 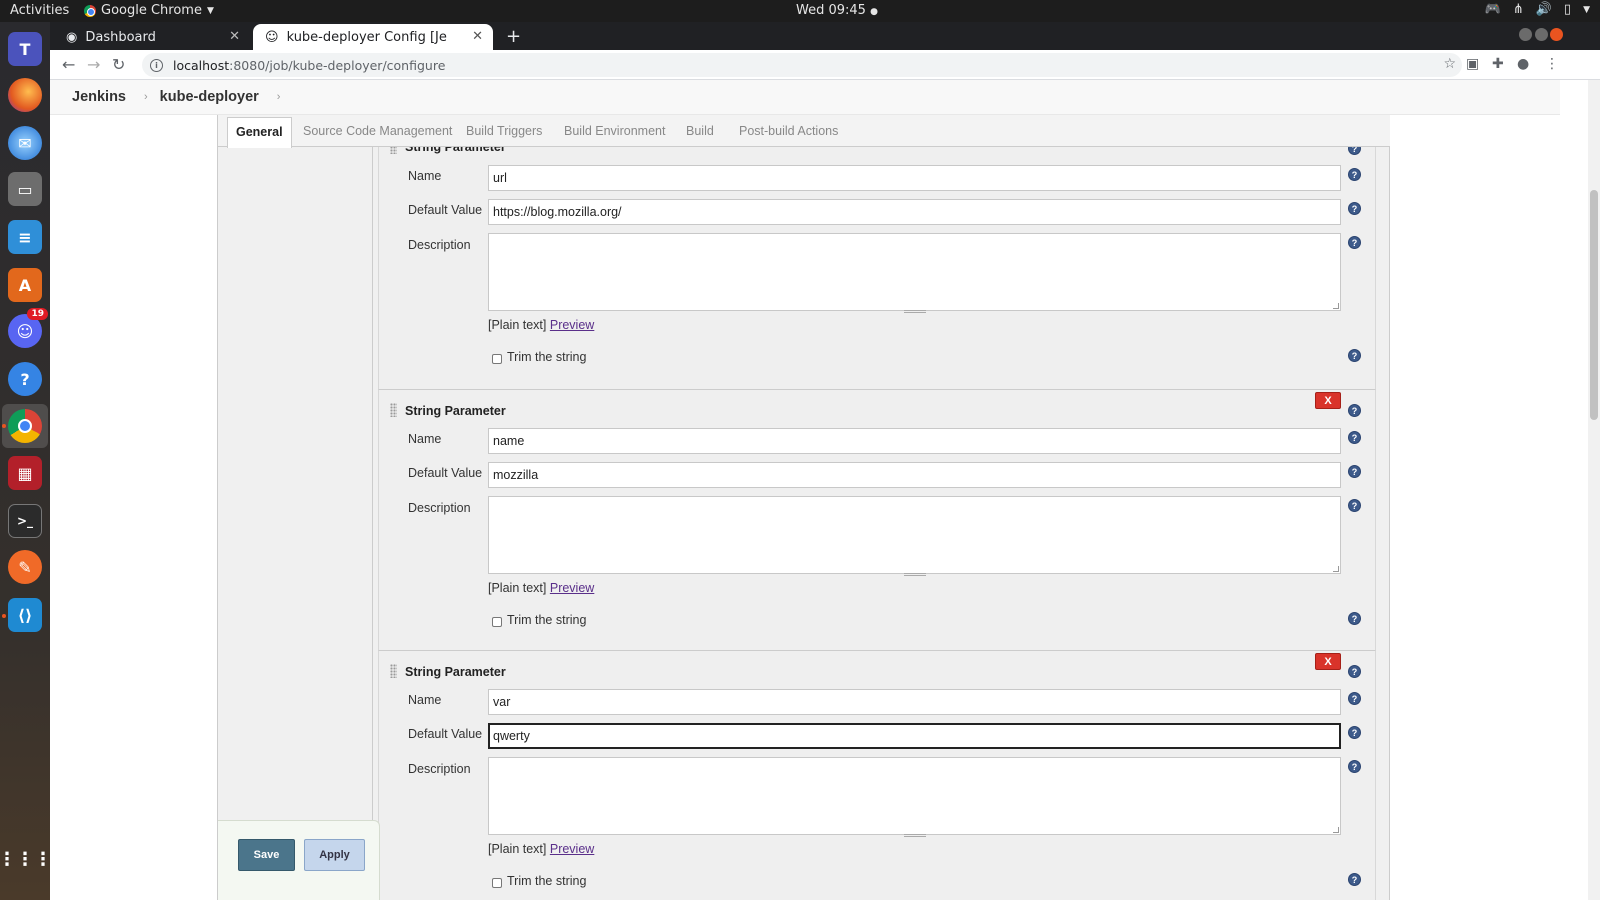 I want to click on bottom-sticky-actions: Save Apply, so click(x=299, y=860).